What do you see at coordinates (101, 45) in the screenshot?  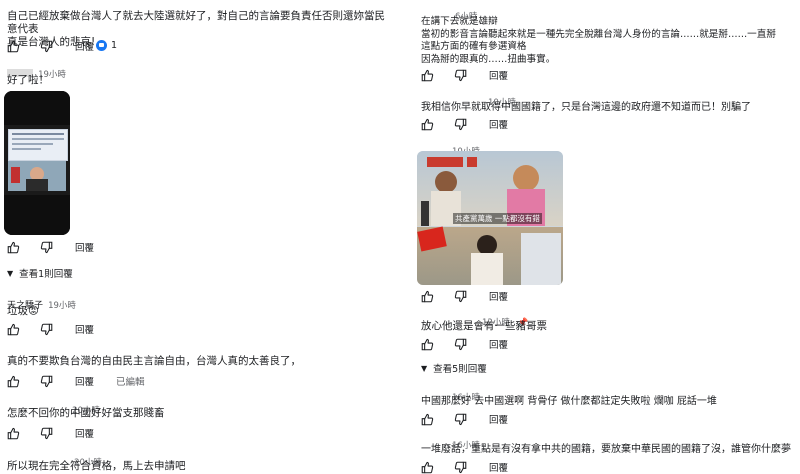 I see `like-reaction-icon` at bounding box center [101, 45].